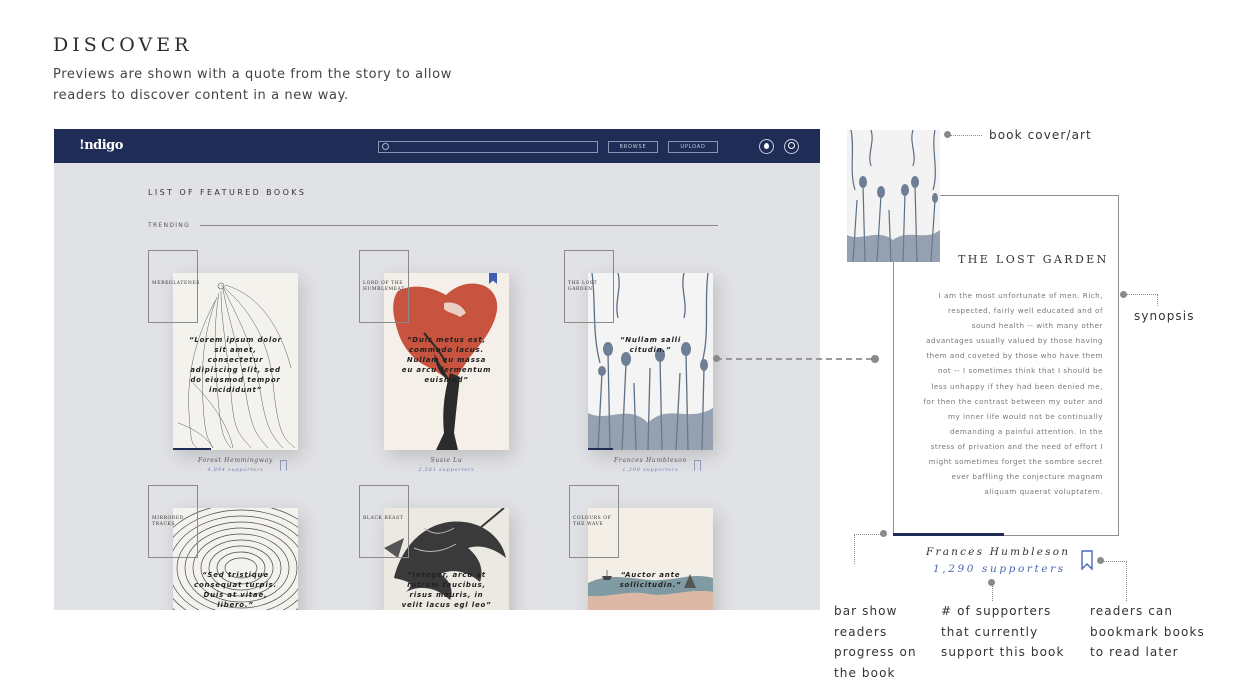 The width and height of the screenshot is (1244, 696). What do you see at coordinates (948, 534) in the screenshot?
I see `detail-reading-progress-bar` at bounding box center [948, 534].